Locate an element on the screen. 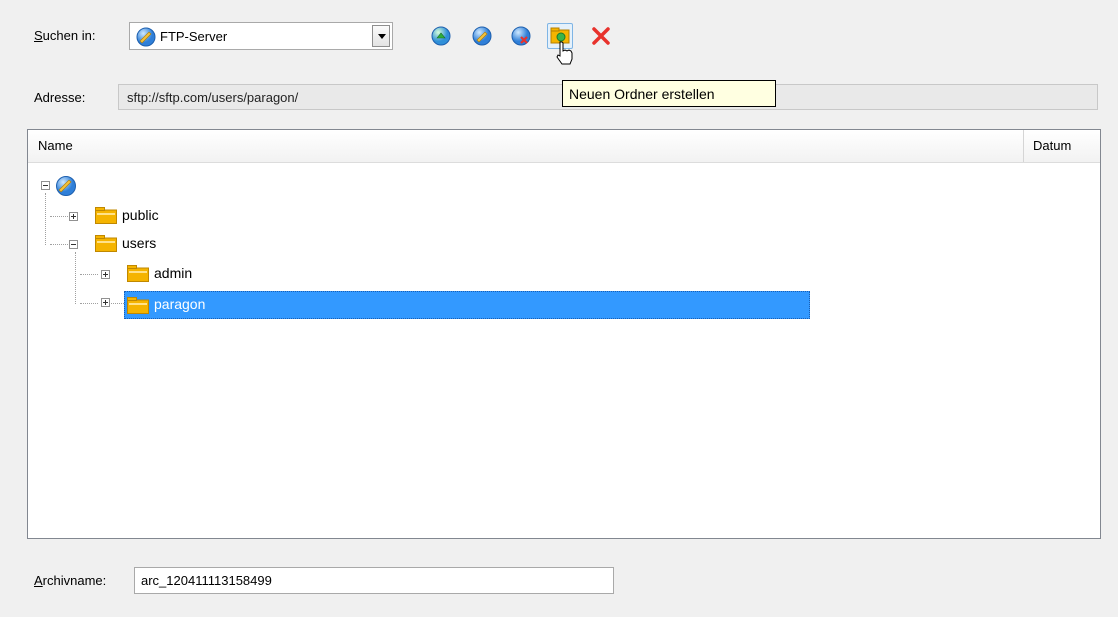 The image size is (1118, 617). tree-item-paragon: paragon is located at coordinates (467, 305).